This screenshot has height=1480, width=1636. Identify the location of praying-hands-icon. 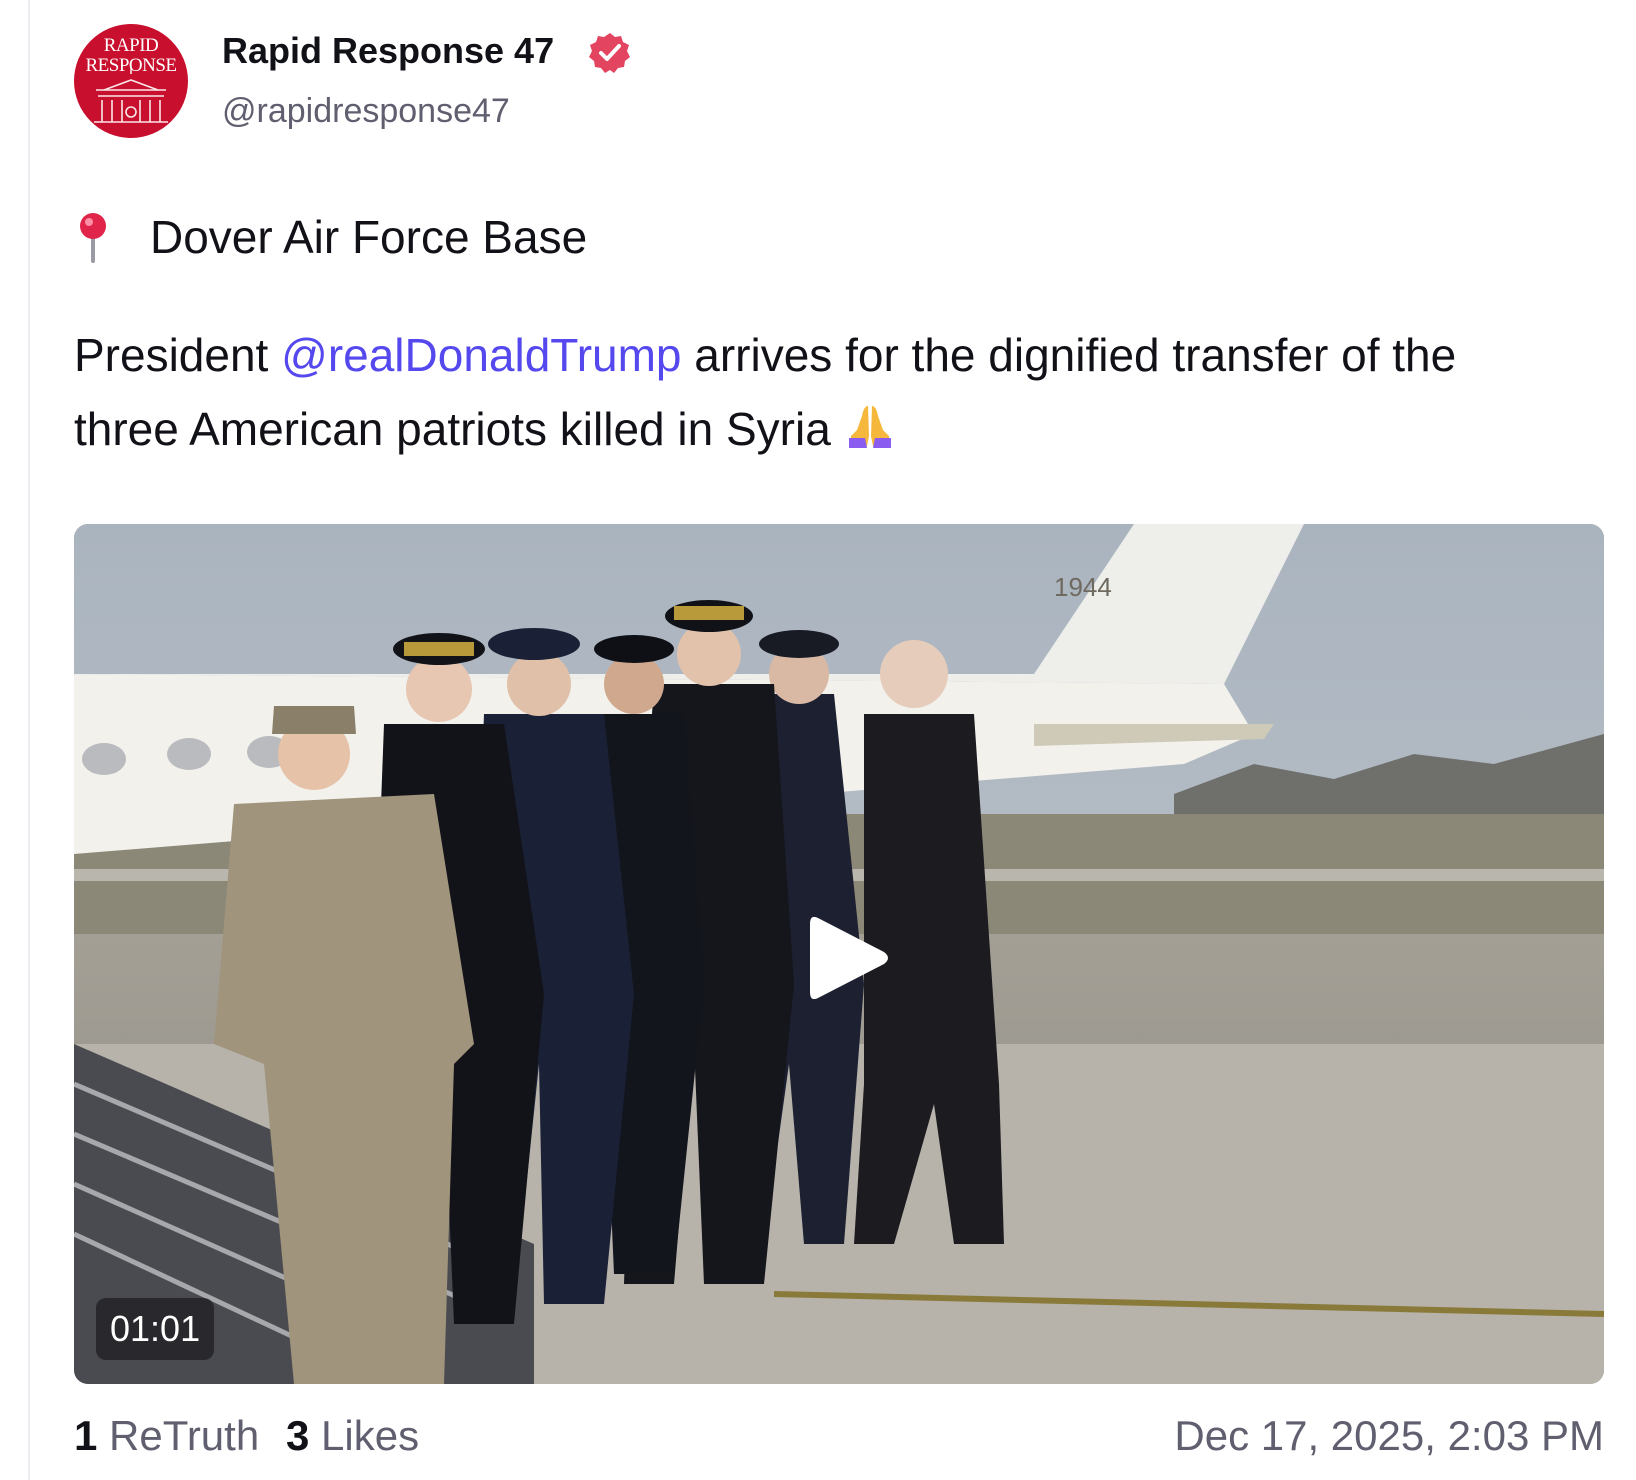
(869, 426).